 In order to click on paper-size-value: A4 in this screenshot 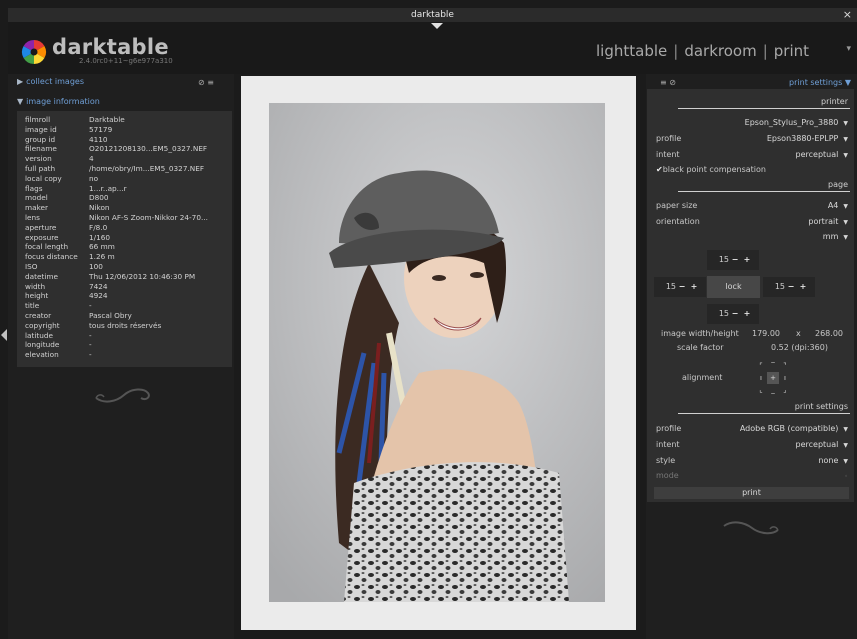, I will do `click(833, 205)`.